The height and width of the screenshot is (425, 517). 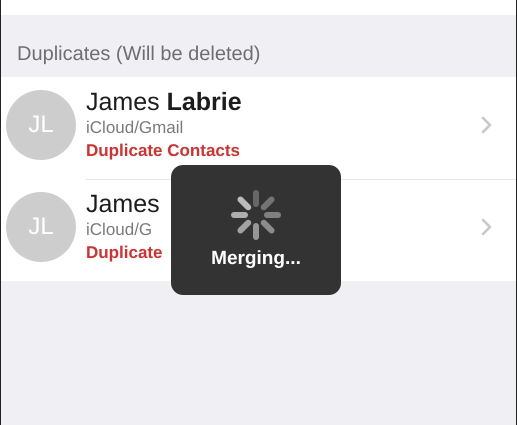 I want to click on section-header: Duplicates (Will be deleted), so click(x=138, y=54).